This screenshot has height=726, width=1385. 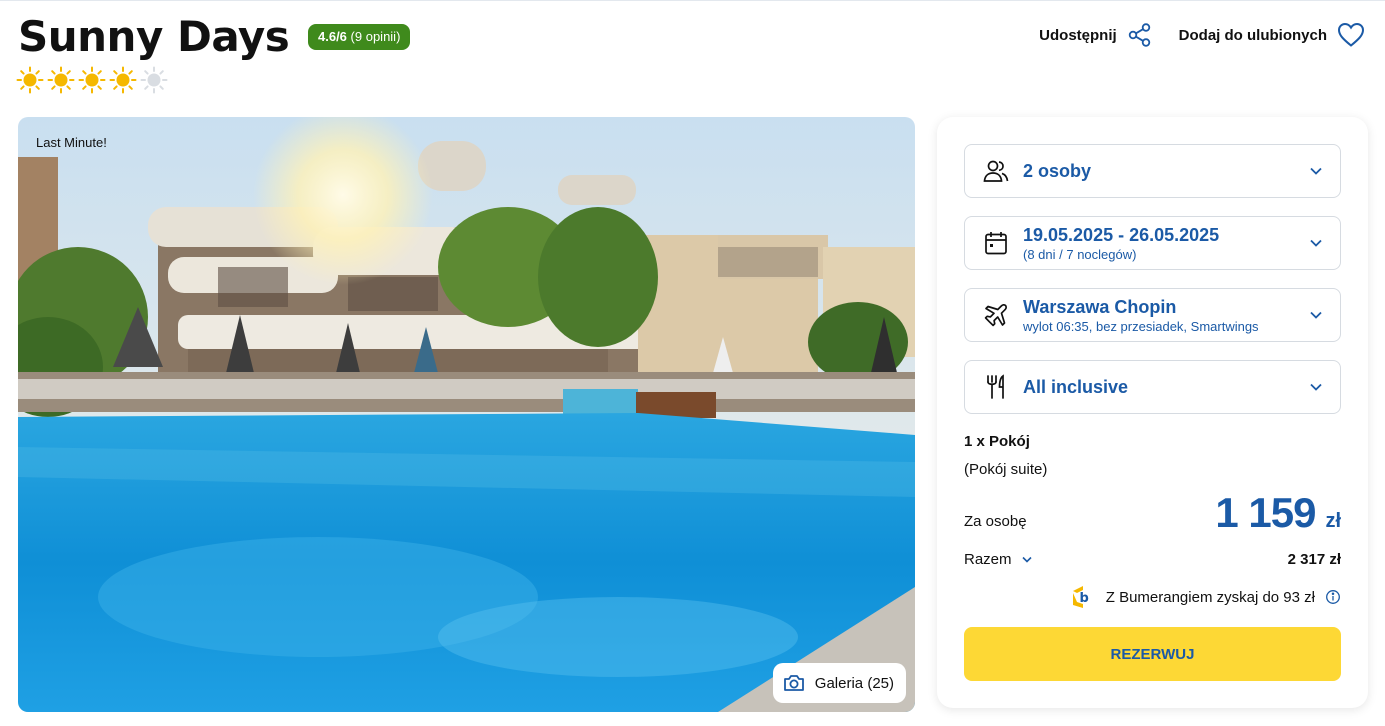 What do you see at coordinates (154, 36) in the screenshot?
I see `hotel-name: Sunny Days` at bounding box center [154, 36].